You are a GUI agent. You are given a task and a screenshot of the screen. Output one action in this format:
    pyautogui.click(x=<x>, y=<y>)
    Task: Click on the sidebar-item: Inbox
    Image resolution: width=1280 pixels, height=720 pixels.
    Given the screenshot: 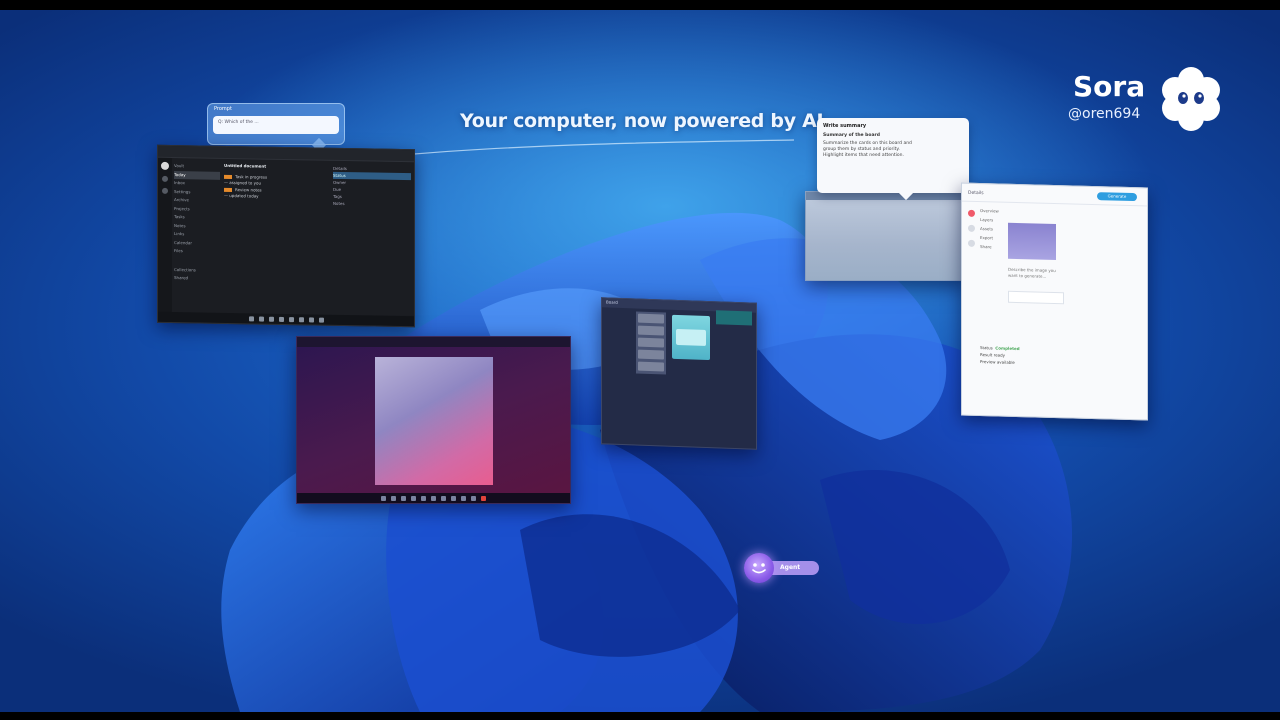 What is the action you would take?
    pyautogui.click(x=197, y=183)
    